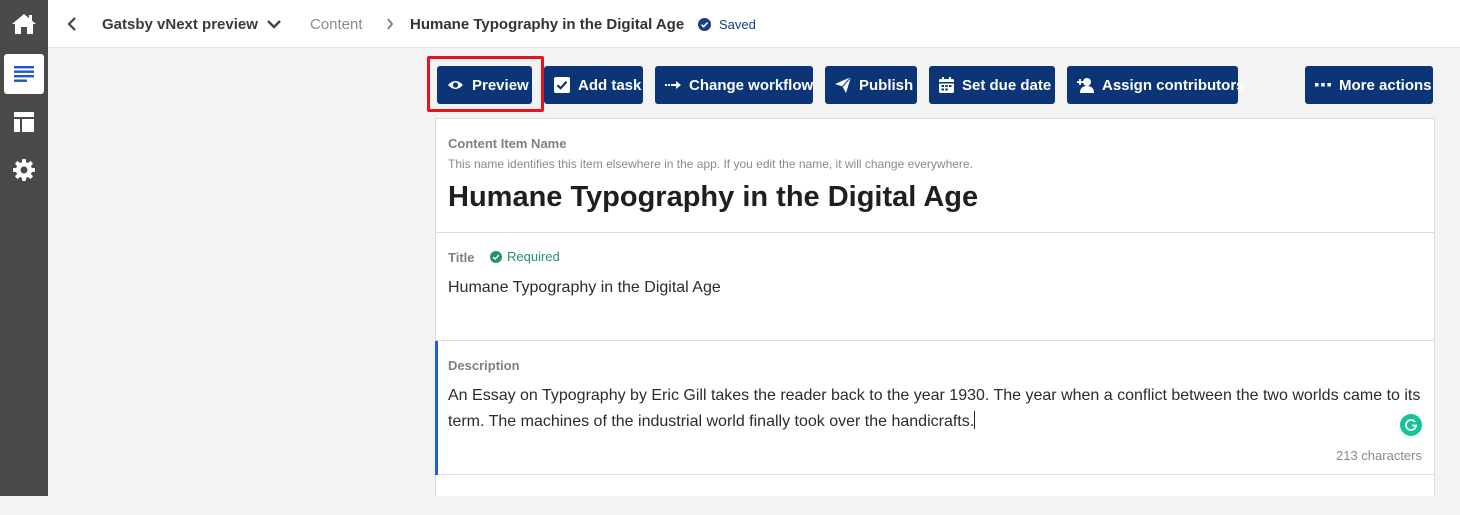 This screenshot has width=1460, height=515. I want to click on more-actions-button: More actions, so click(1369, 85).